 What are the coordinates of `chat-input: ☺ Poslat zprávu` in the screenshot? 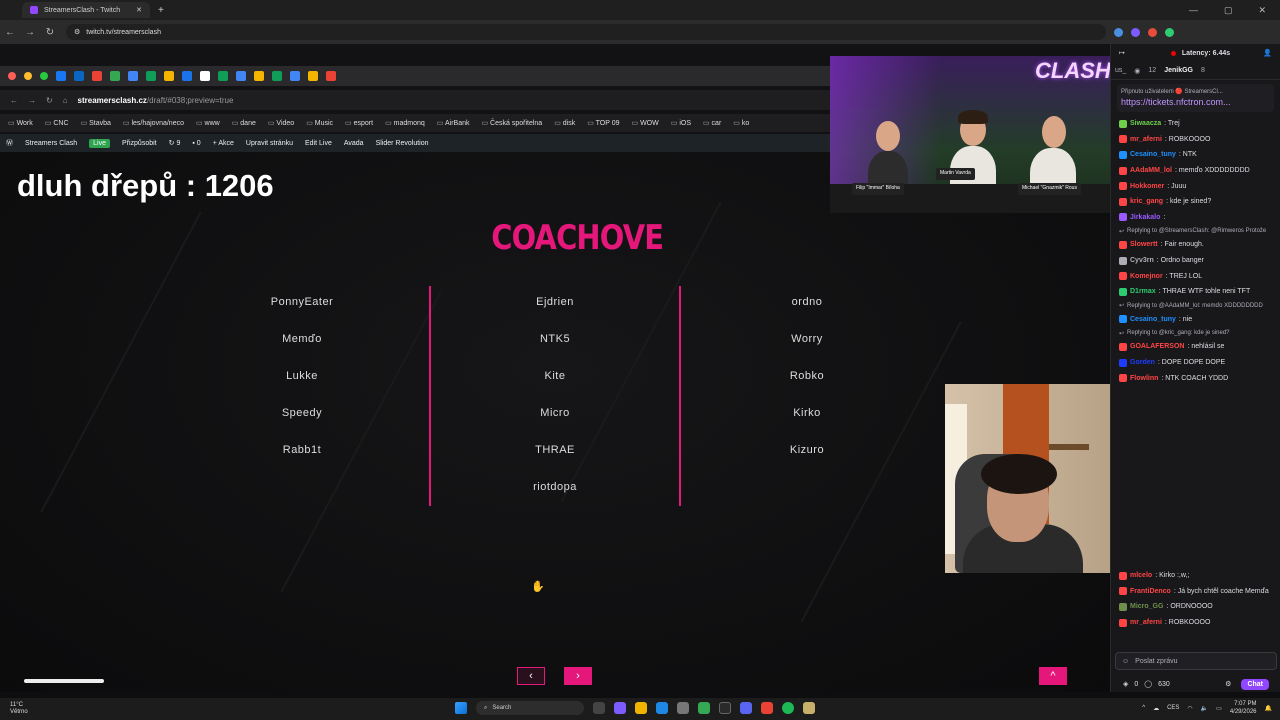 It's located at (1196, 661).